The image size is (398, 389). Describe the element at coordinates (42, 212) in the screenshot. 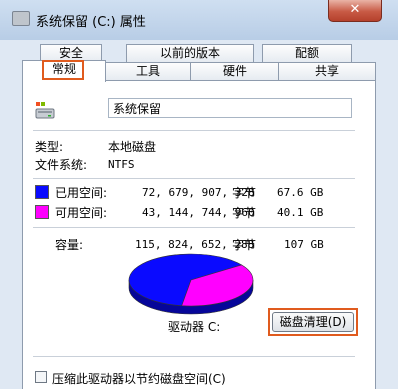

I see `free-space-swatch` at that location.